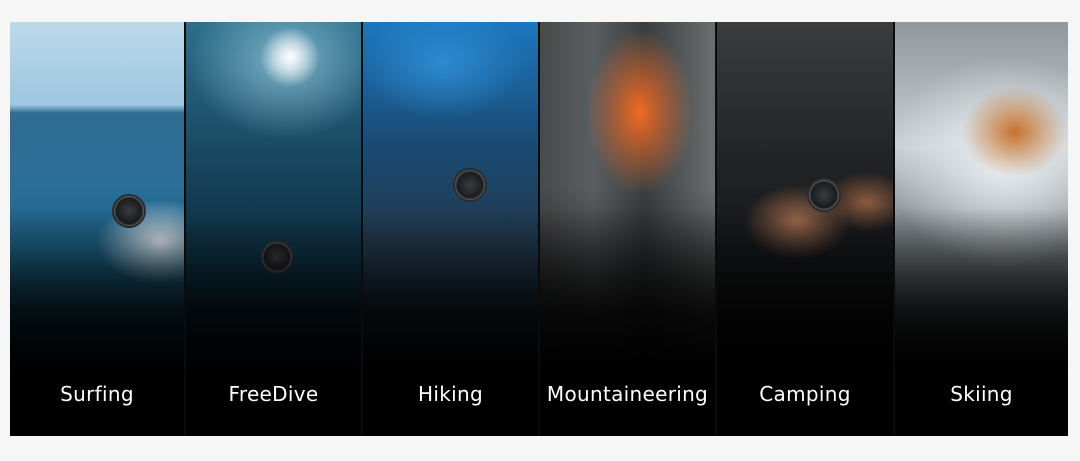  What do you see at coordinates (272, 229) in the screenshot?
I see `panel-freedive: FreeDive` at bounding box center [272, 229].